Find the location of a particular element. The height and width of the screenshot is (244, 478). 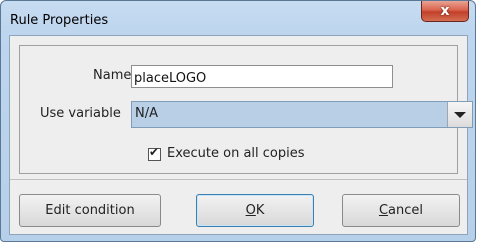

edit-condition-label: Edit condition is located at coordinates (90, 210).